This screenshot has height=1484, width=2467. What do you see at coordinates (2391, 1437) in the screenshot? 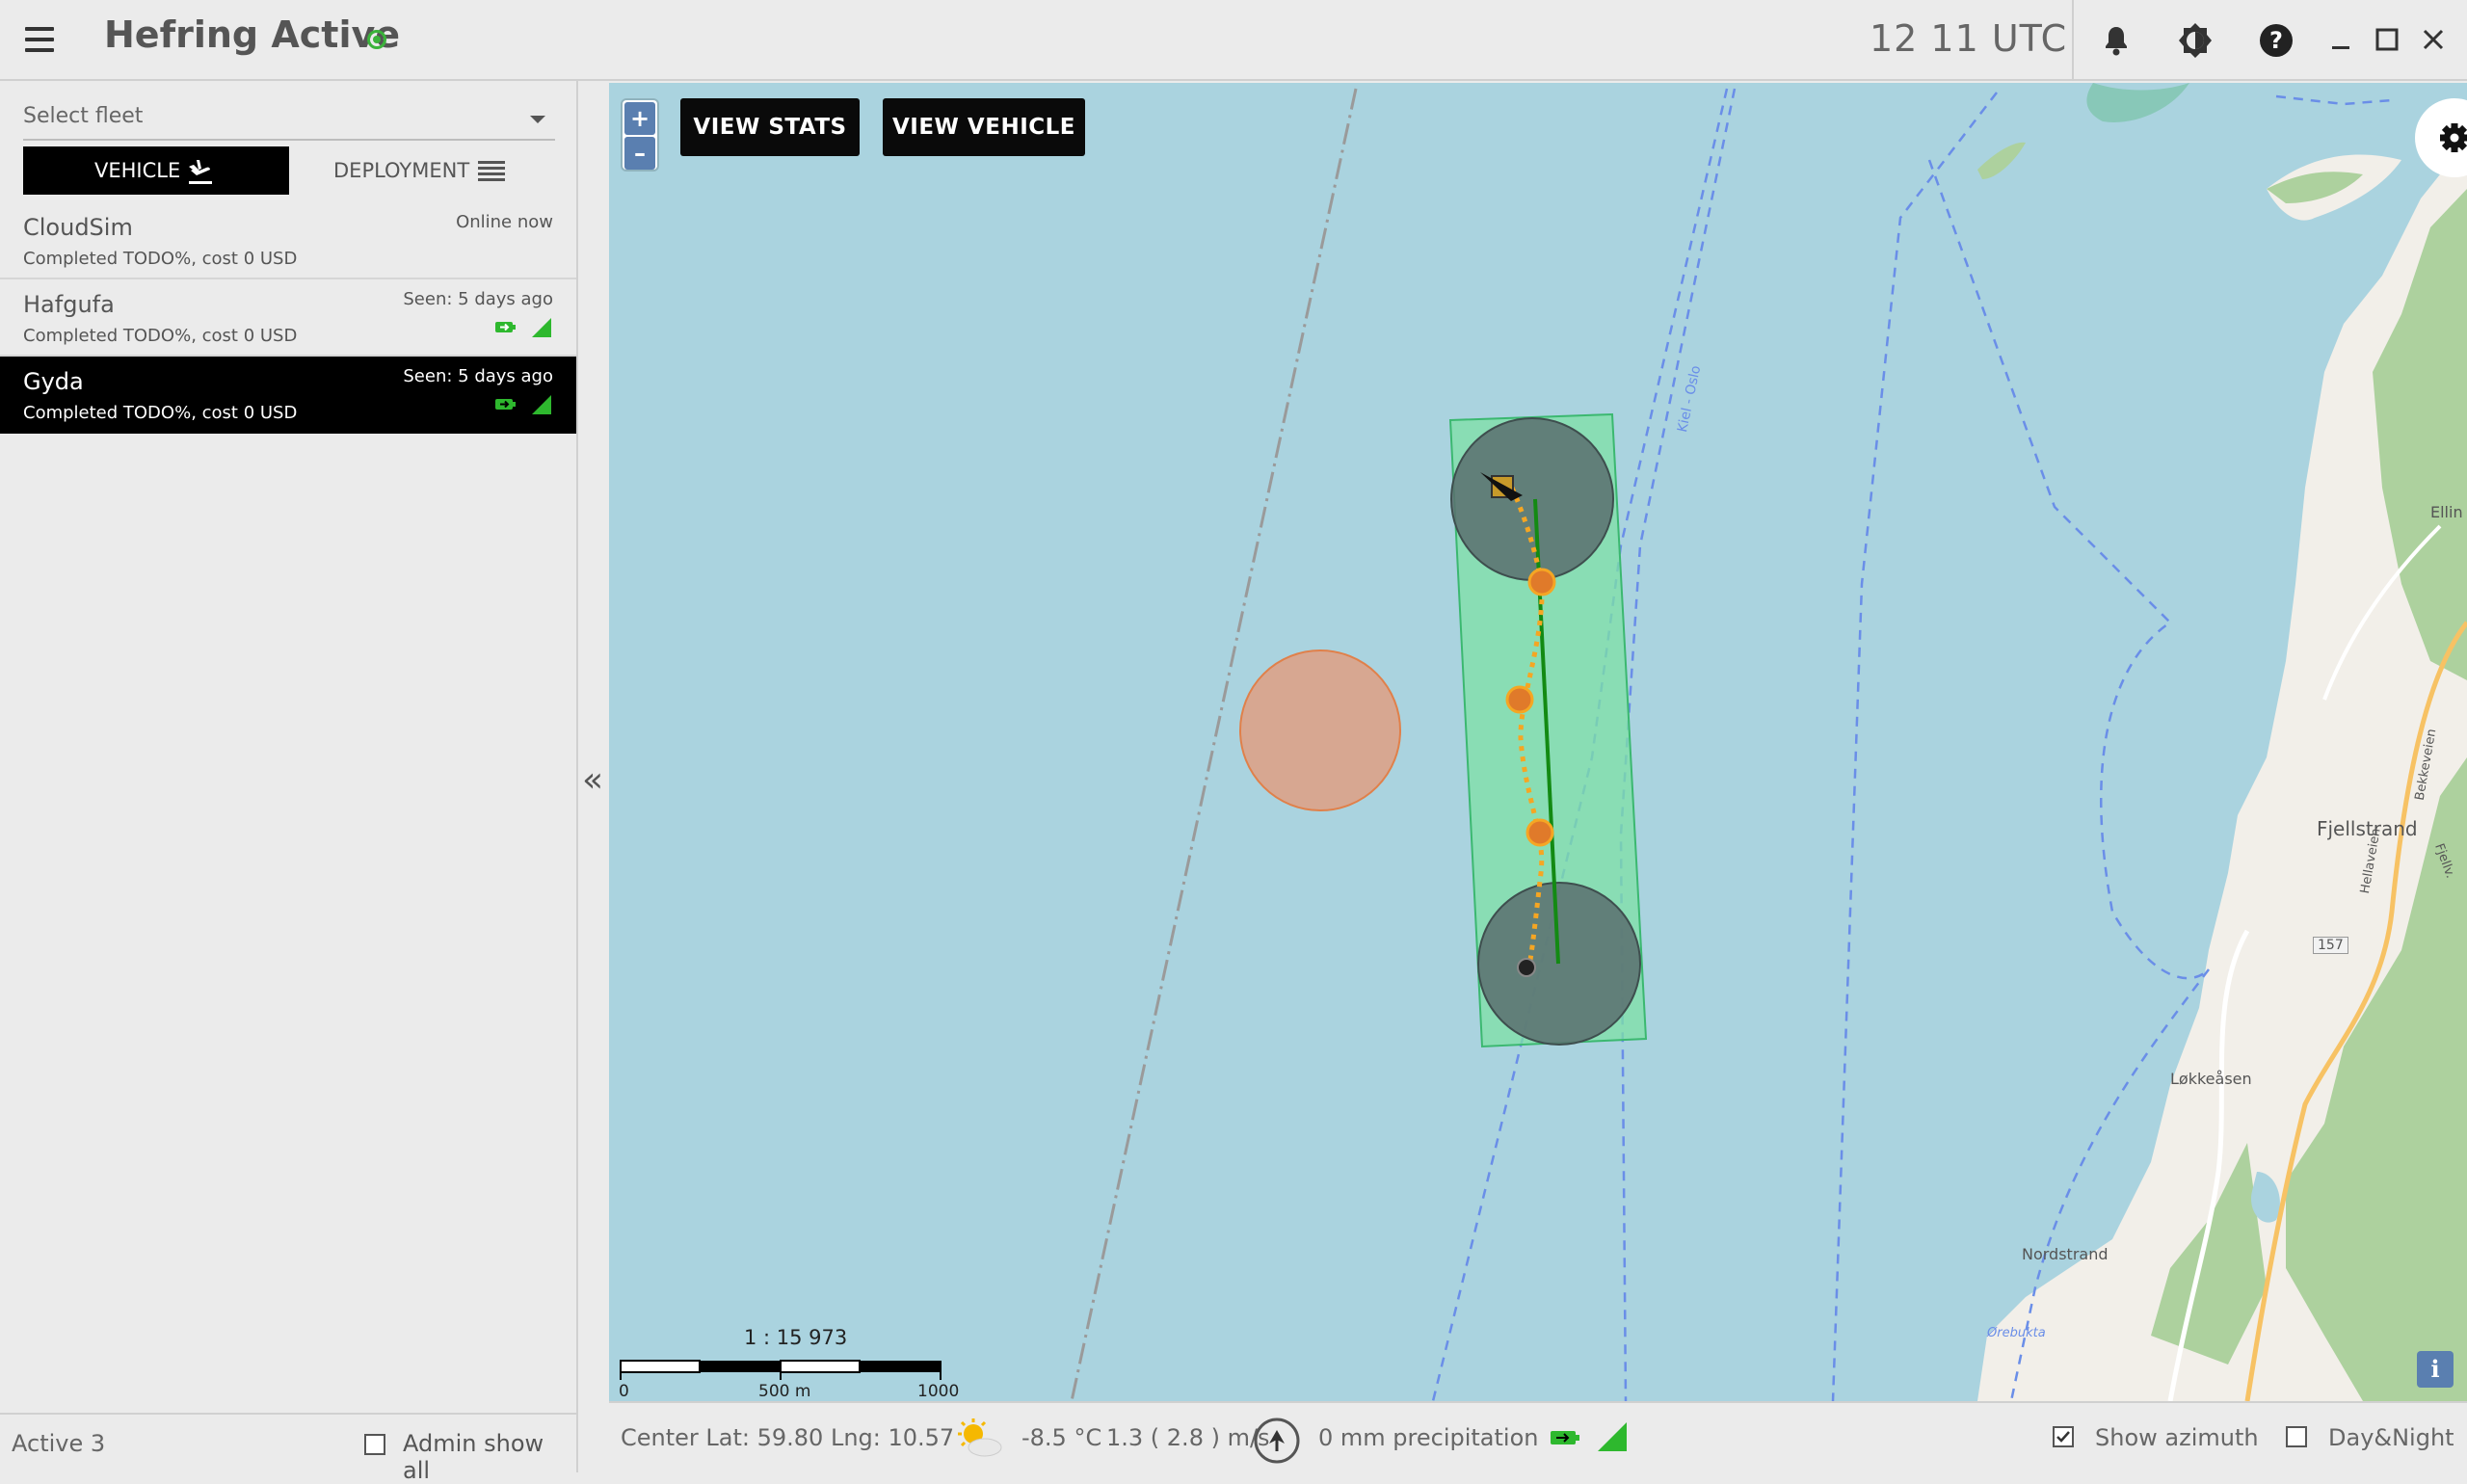
I see `day-night-label: Day&Night` at bounding box center [2391, 1437].